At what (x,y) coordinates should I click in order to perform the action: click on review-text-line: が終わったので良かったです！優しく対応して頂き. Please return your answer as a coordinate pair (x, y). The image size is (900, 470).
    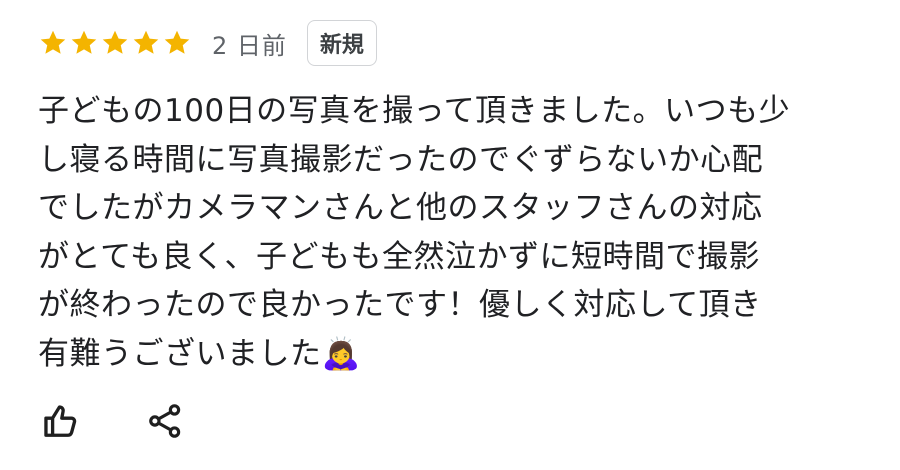
    Looking at the image, I should click on (400, 305).